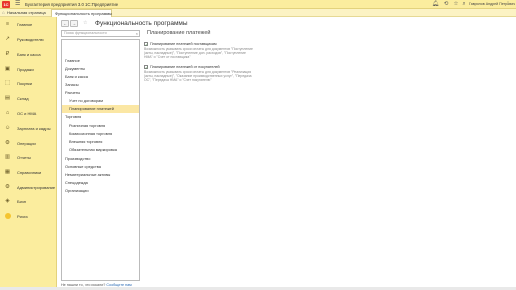 This screenshot has width=516, height=290. What do you see at coordinates (7, 98) in the screenshot?
I see `warehouse-icon: ▤` at bounding box center [7, 98].